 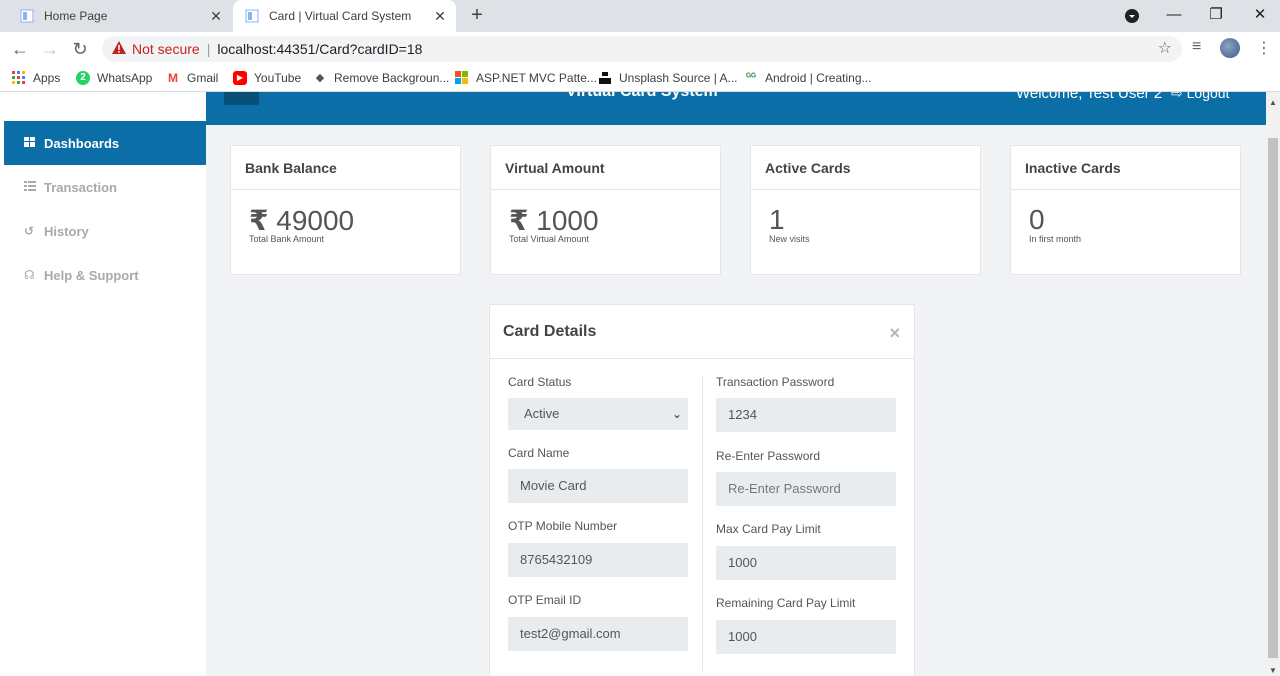 What do you see at coordinates (786, 603) in the screenshot?
I see `remaining-limit-label: Remaining Card Pay Limit` at bounding box center [786, 603].